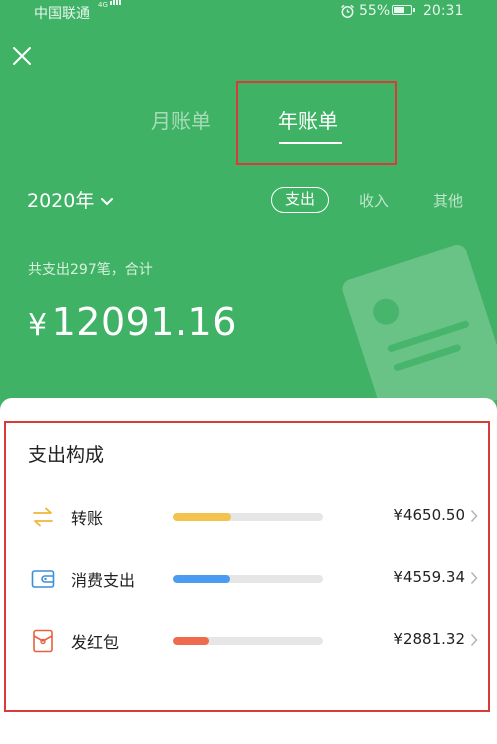 This screenshot has width=497, height=744. Describe the element at coordinates (87, 518) in the screenshot. I see `breakdown-item-label: 转账` at that location.